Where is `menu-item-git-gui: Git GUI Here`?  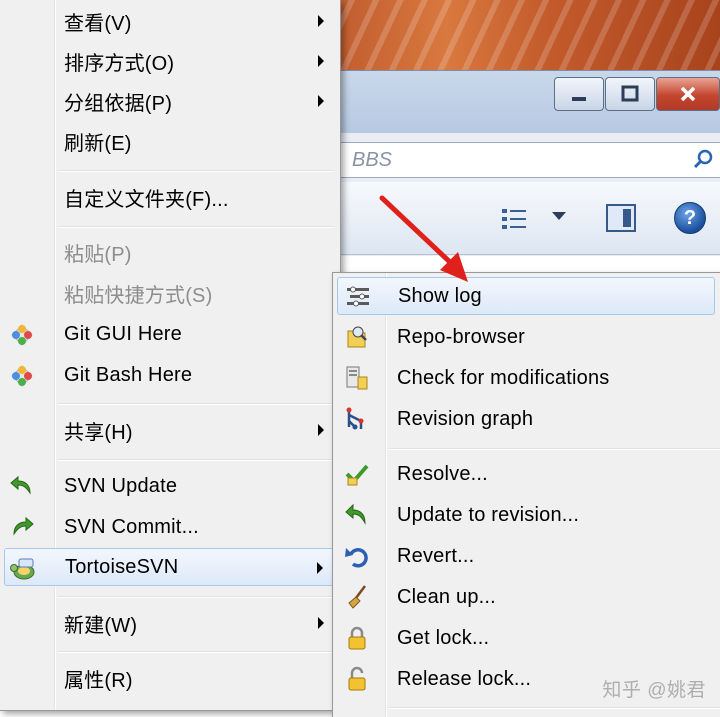
menu-item-git-gui: Git GUI Here is located at coordinates (169, 334).